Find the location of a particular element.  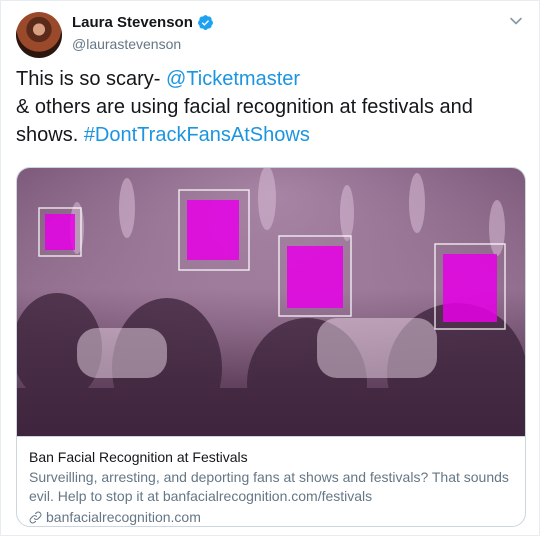

author-name: Laura Stevenson is located at coordinates (132, 22).